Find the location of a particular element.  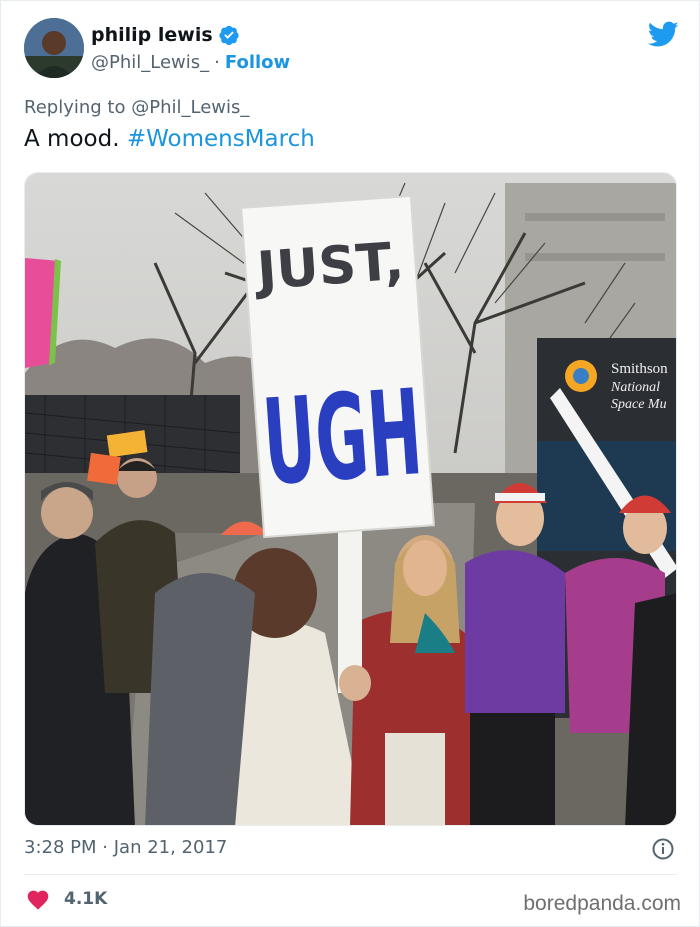

museum-sign-line1: Smithson is located at coordinates (639, 369).